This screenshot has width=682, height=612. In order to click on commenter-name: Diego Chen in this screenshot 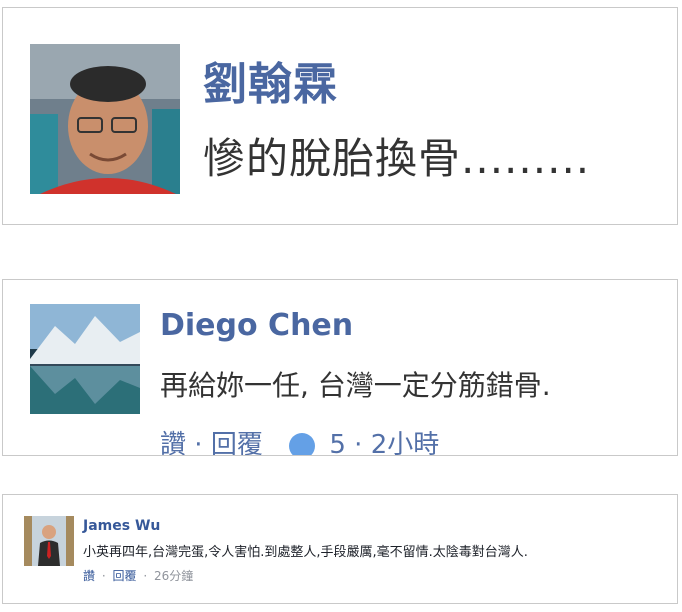, I will do `click(256, 325)`.